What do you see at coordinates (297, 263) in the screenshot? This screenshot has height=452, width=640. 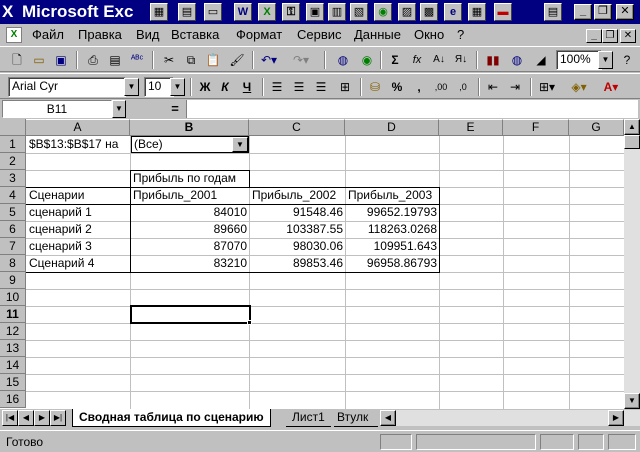 I see `cell-c8: 89853.46` at bounding box center [297, 263].